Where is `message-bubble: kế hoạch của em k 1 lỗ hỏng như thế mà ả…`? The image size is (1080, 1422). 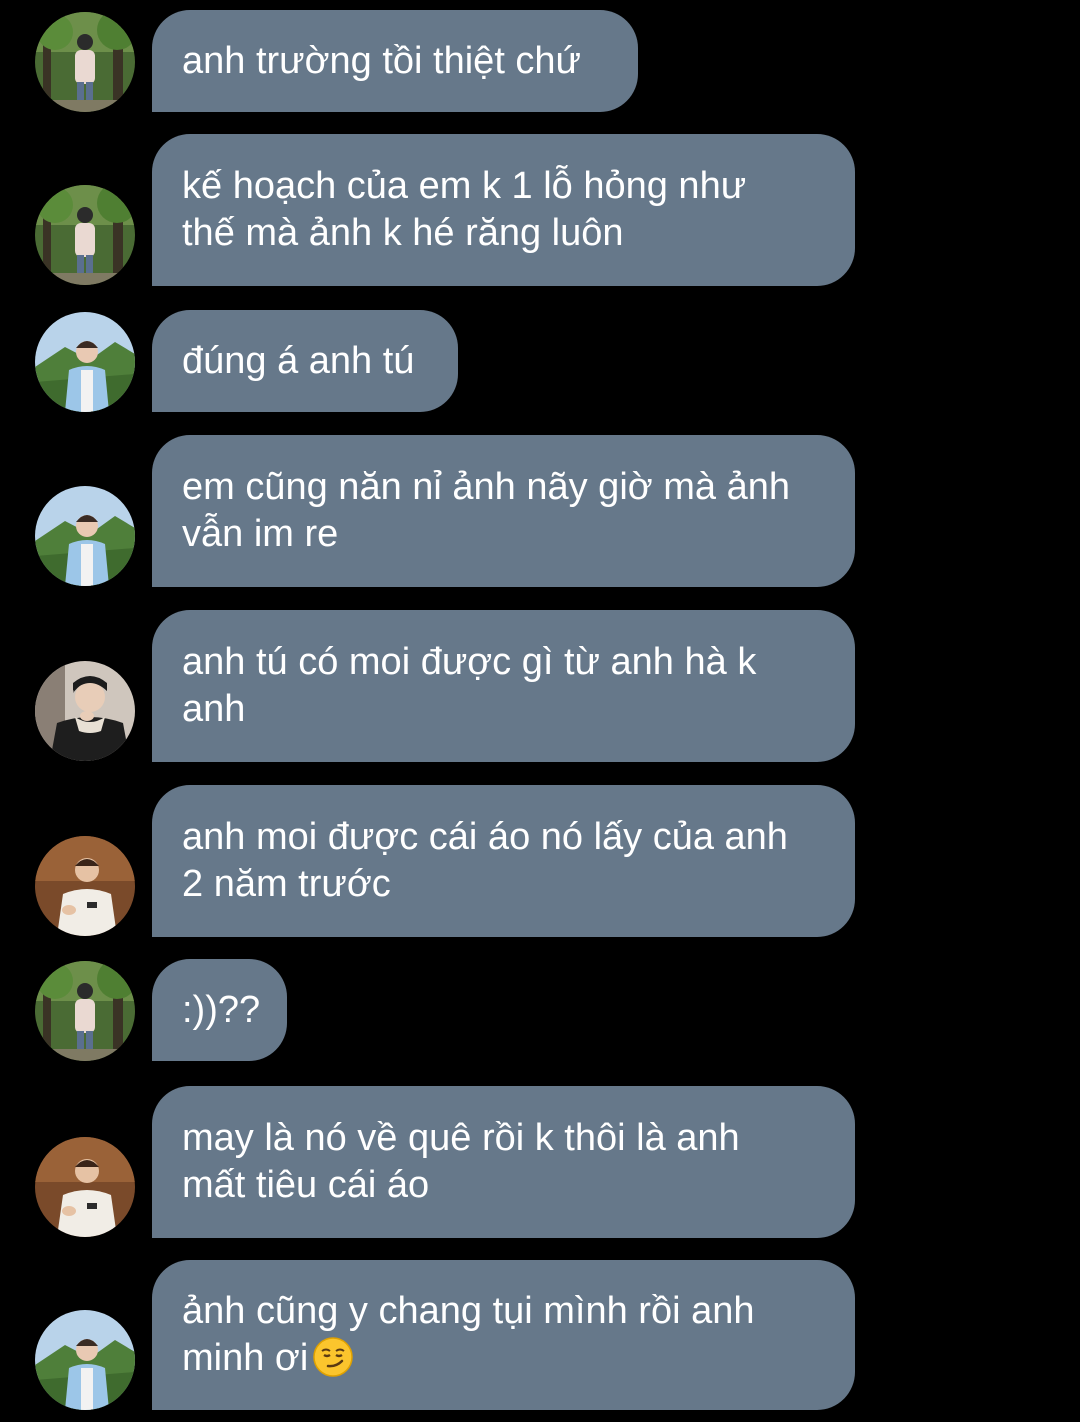
message-bubble: kế hoạch của em k 1 lỗ hỏng như thế mà ả… is located at coordinates (503, 210).